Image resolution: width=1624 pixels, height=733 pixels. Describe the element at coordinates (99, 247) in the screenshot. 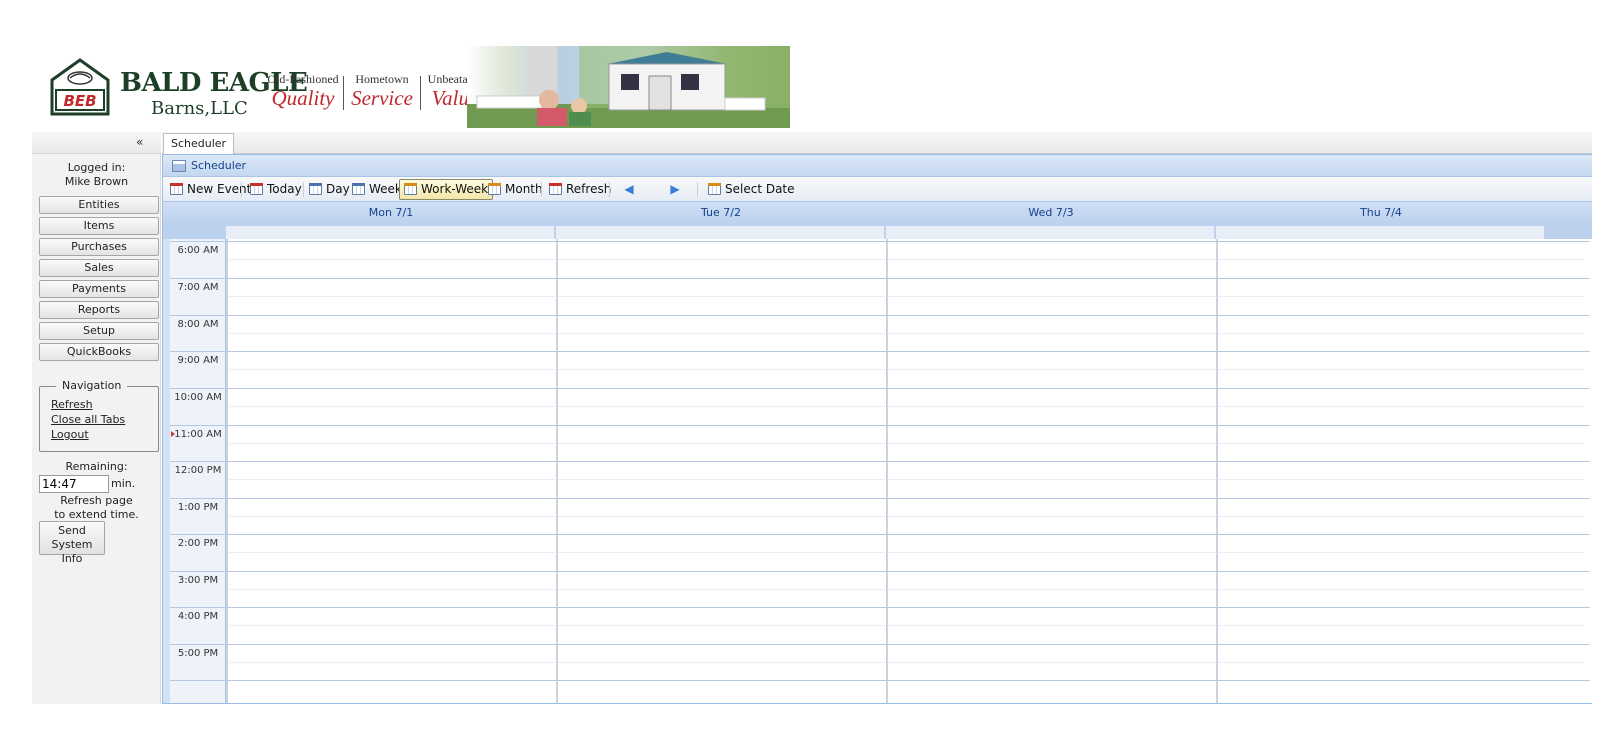

I see `purchases-button: Purchases` at that location.